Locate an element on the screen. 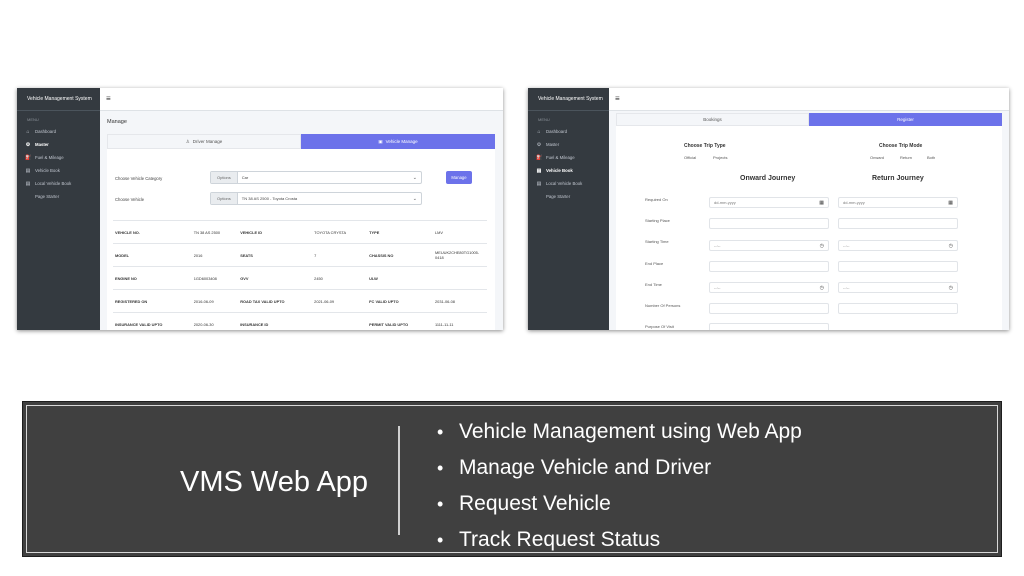 The image size is (1024, 576). feature-text: Track Request Status is located at coordinates (560, 539).